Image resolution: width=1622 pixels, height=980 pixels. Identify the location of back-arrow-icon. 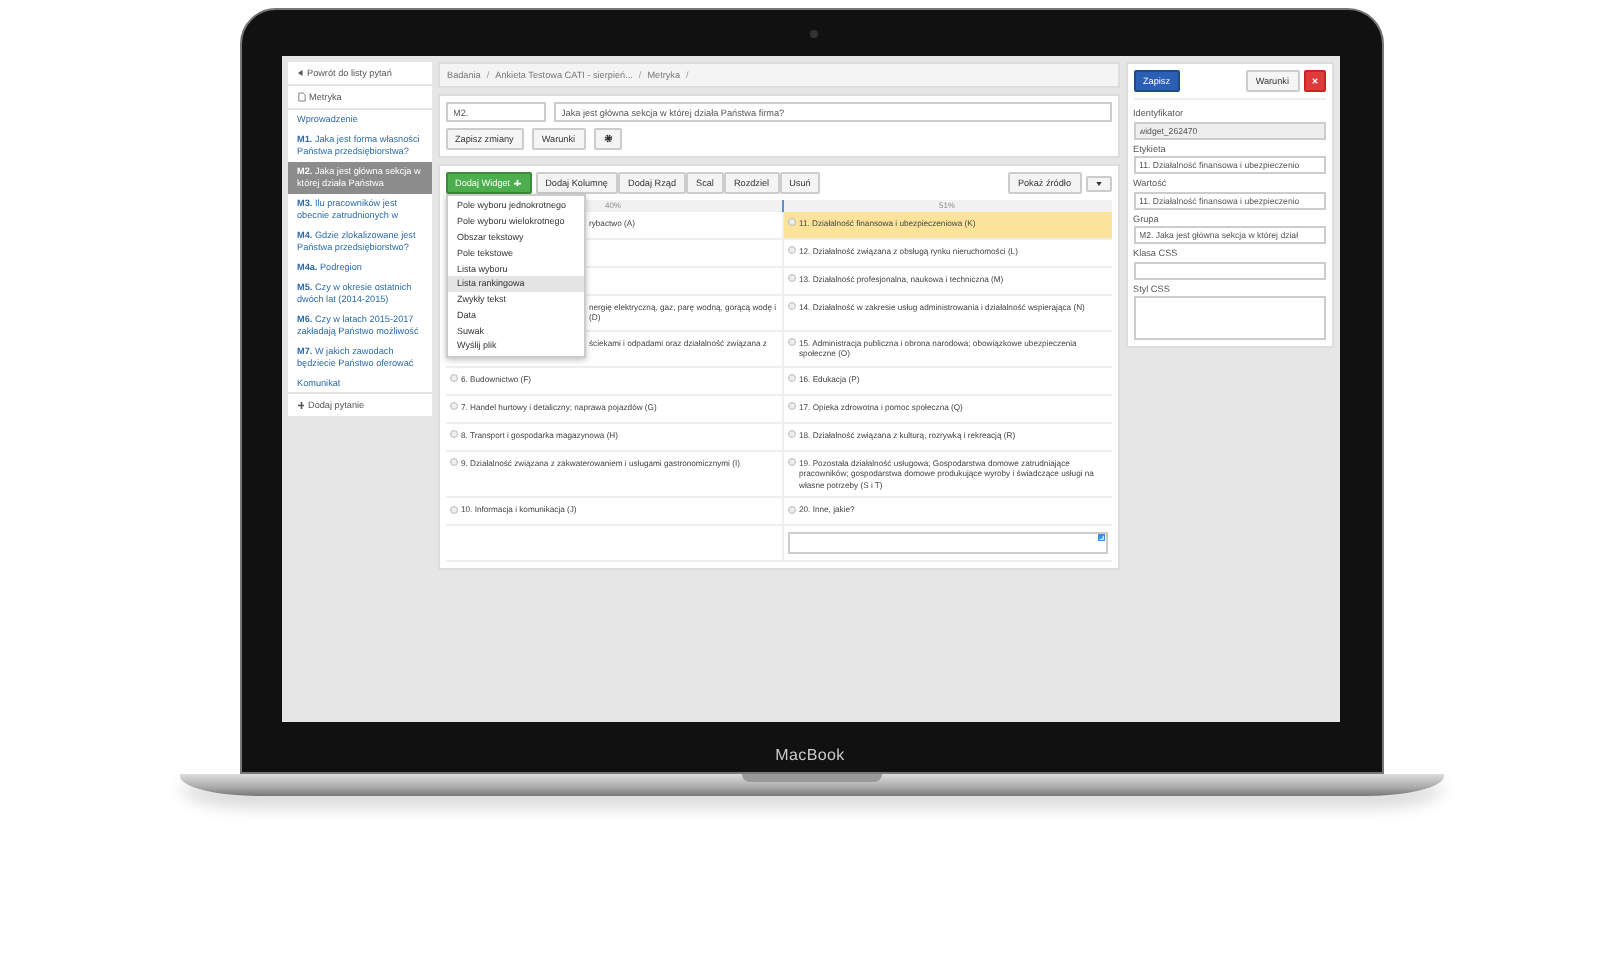
(300, 73).